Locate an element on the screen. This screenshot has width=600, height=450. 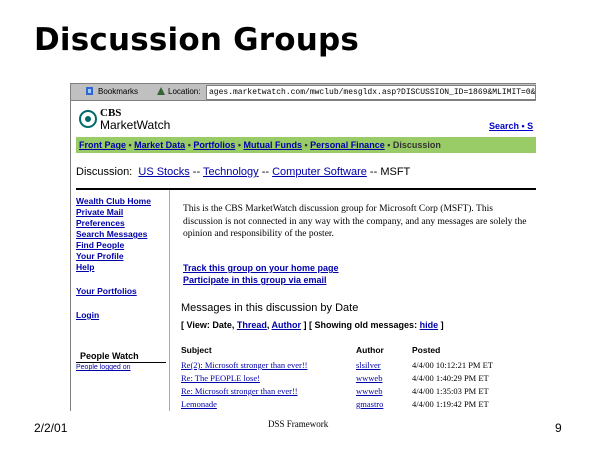
discussion-label: Discussion: is located at coordinates (104, 172).